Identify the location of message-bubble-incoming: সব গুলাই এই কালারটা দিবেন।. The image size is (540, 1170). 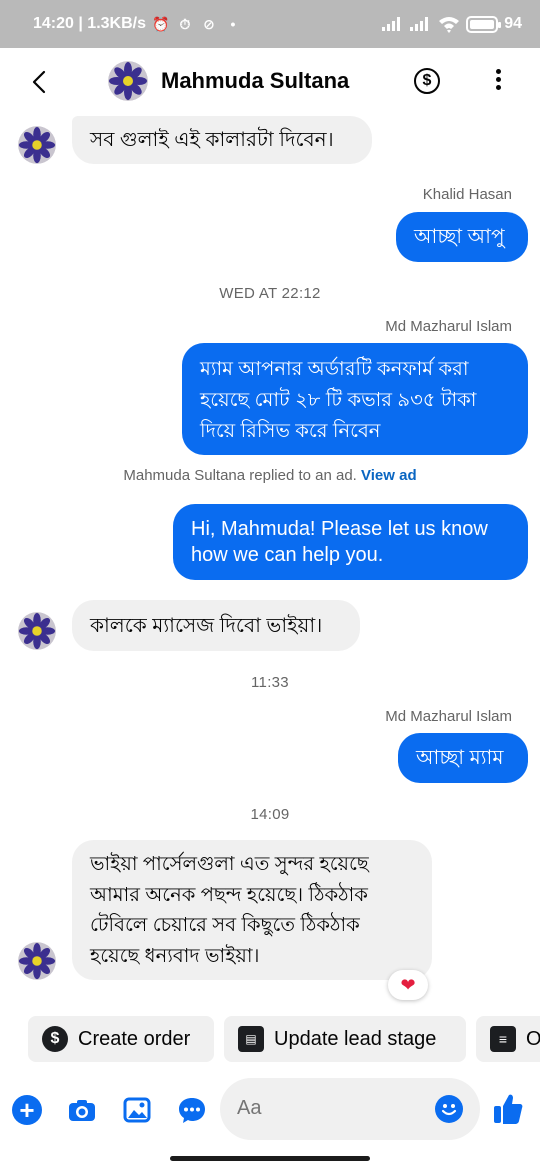
(222, 140).